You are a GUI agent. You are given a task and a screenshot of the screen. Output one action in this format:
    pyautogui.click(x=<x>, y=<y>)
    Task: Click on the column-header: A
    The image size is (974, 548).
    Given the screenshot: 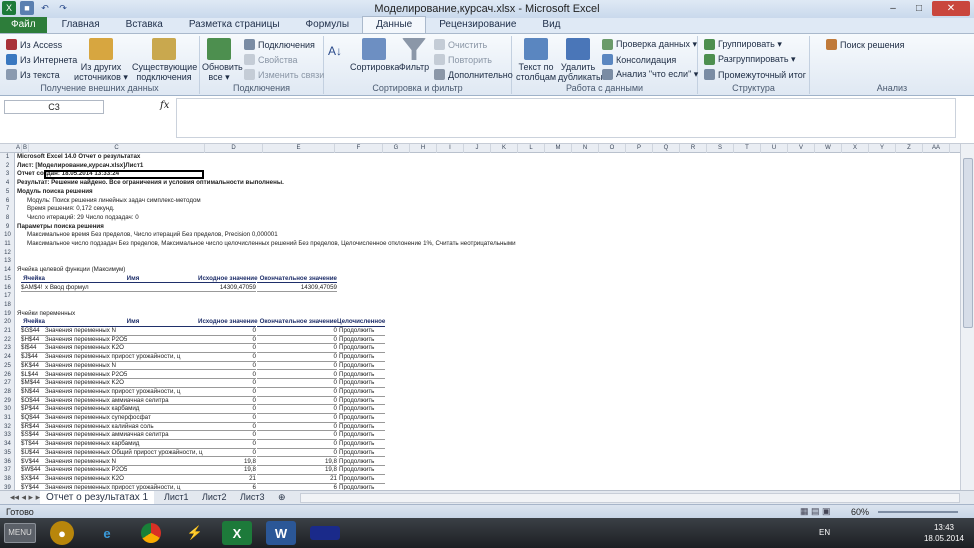 What is the action you would take?
    pyautogui.click(x=18, y=148)
    